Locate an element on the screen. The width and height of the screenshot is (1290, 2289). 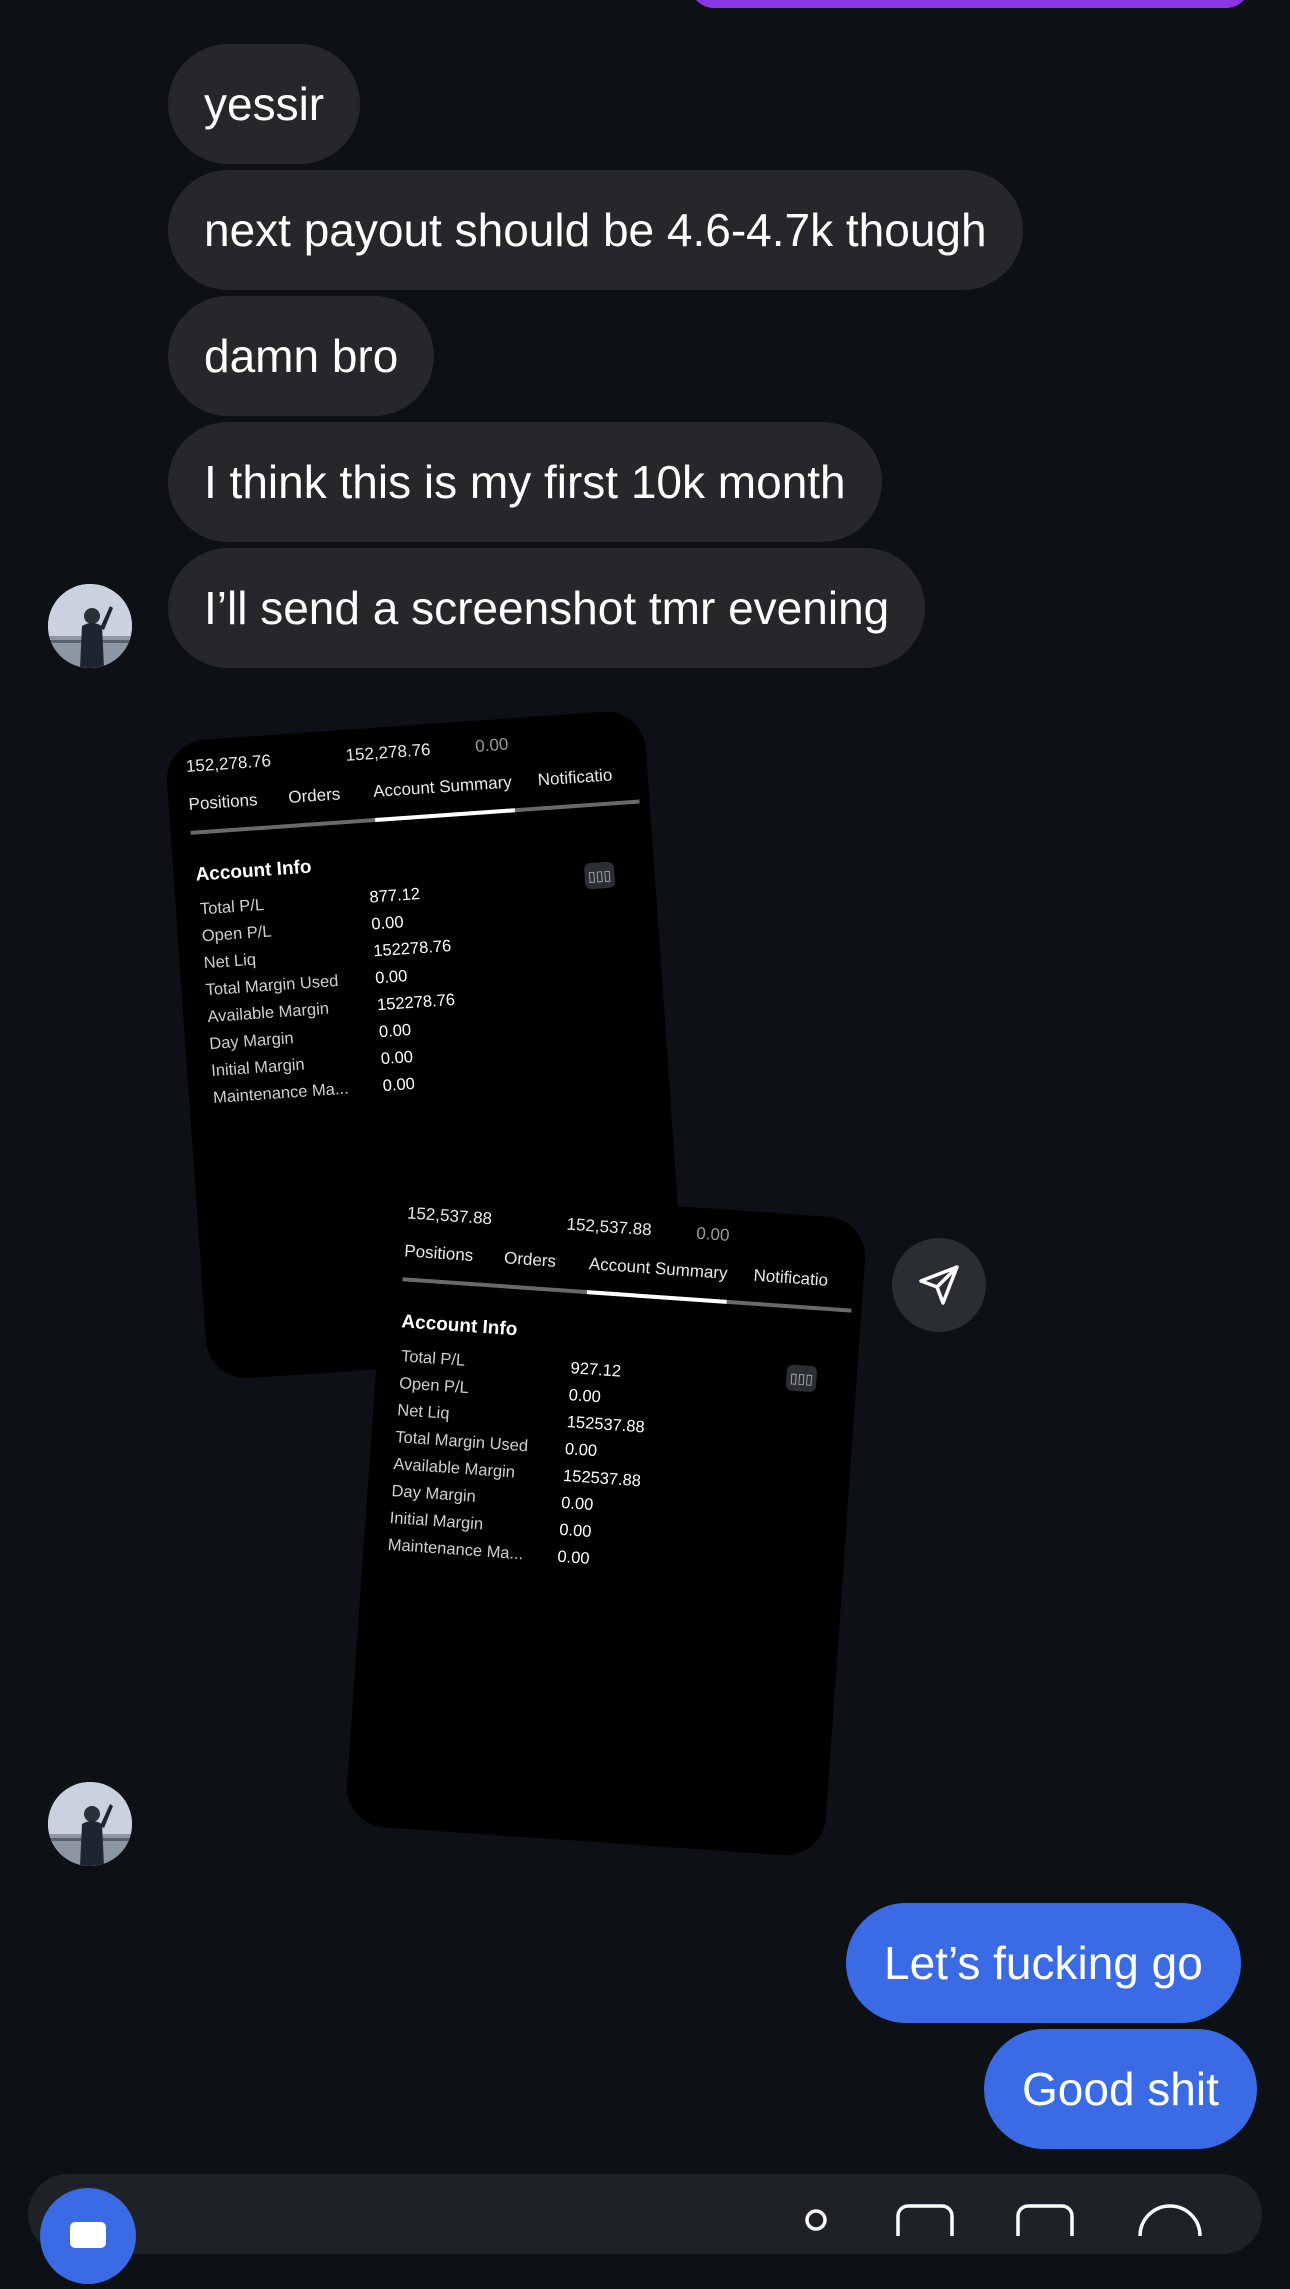
message-text: I’ll send a screenshot tmr evening is located at coordinates (547, 608).